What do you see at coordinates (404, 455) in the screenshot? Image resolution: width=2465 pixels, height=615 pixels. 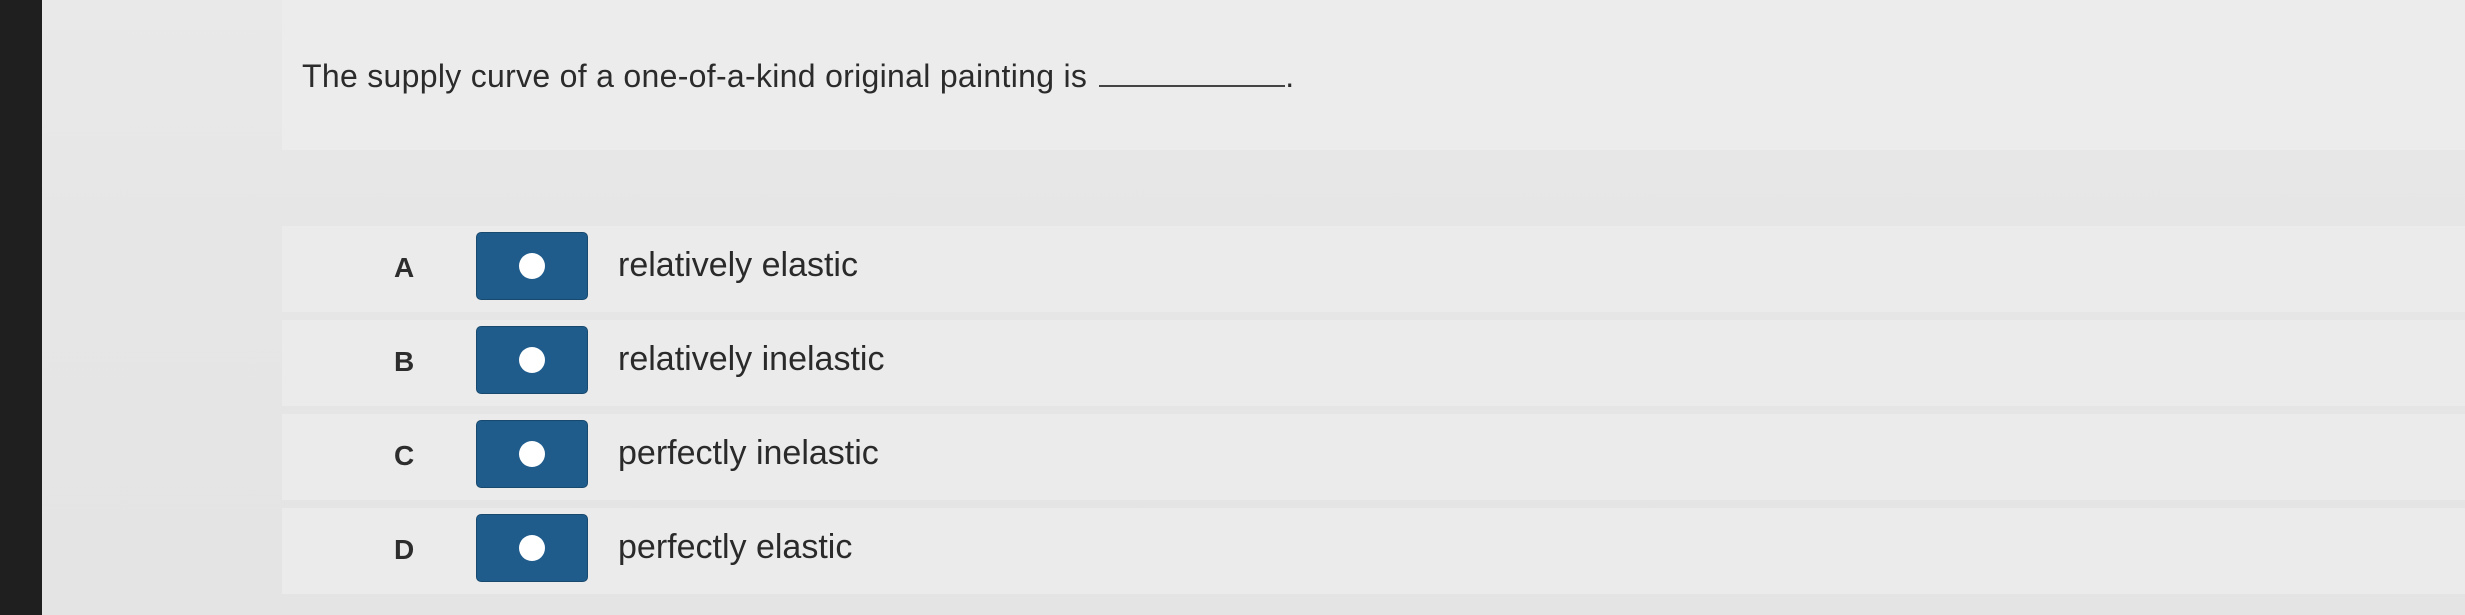 I see `option-letter: C` at bounding box center [404, 455].